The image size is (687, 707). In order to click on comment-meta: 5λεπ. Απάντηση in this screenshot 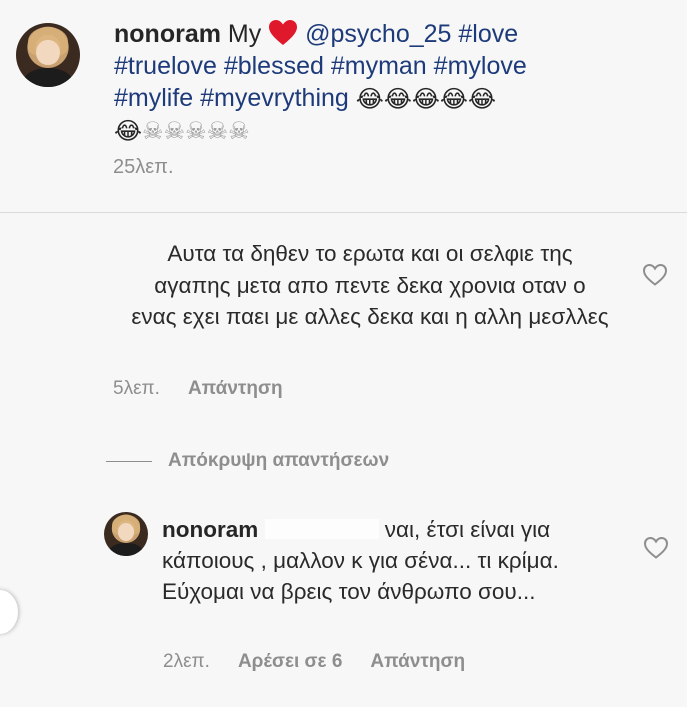, I will do `click(198, 389)`.